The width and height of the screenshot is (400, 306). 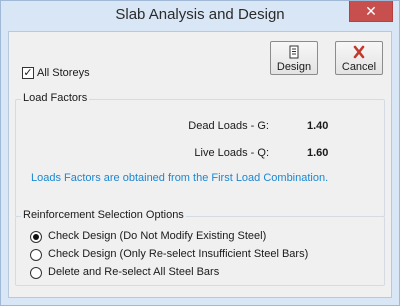 I want to click on design-button-label: Design, so click(x=294, y=67).